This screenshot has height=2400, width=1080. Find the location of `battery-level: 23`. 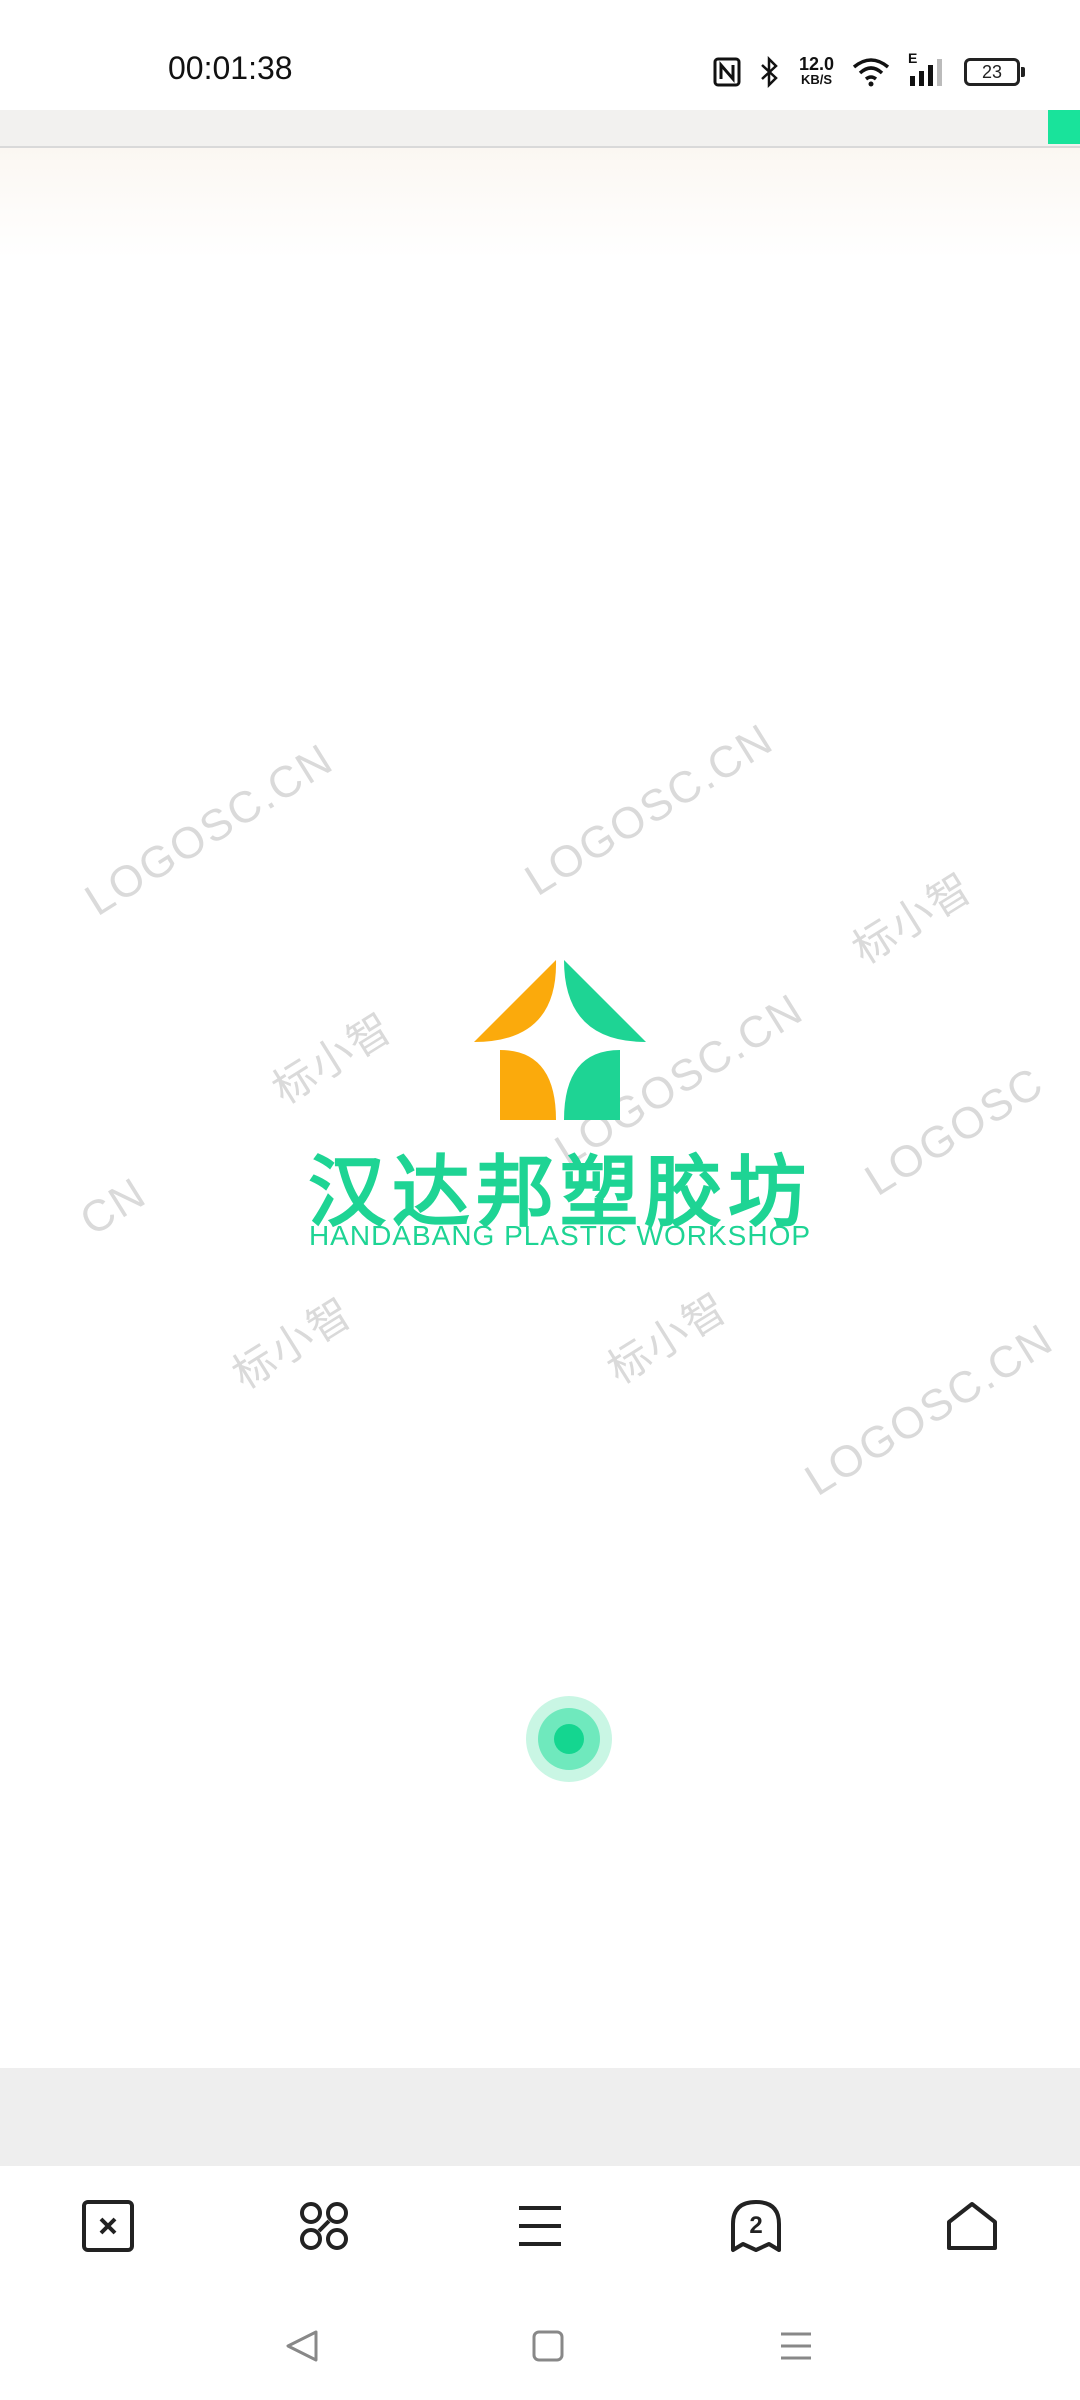

battery-level: 23 is located at coordinates (992, 71).